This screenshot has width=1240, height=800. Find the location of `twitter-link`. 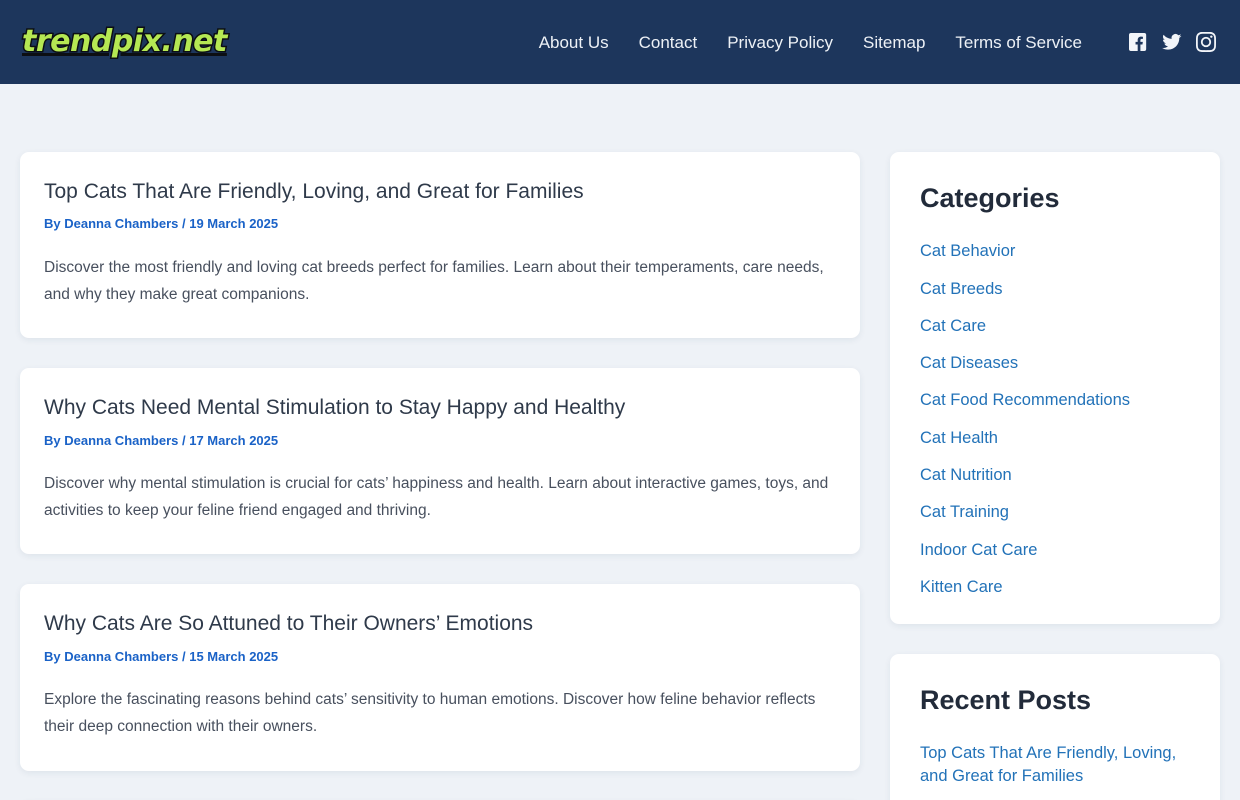

twitter-link is located at coordinates (1172, 42).